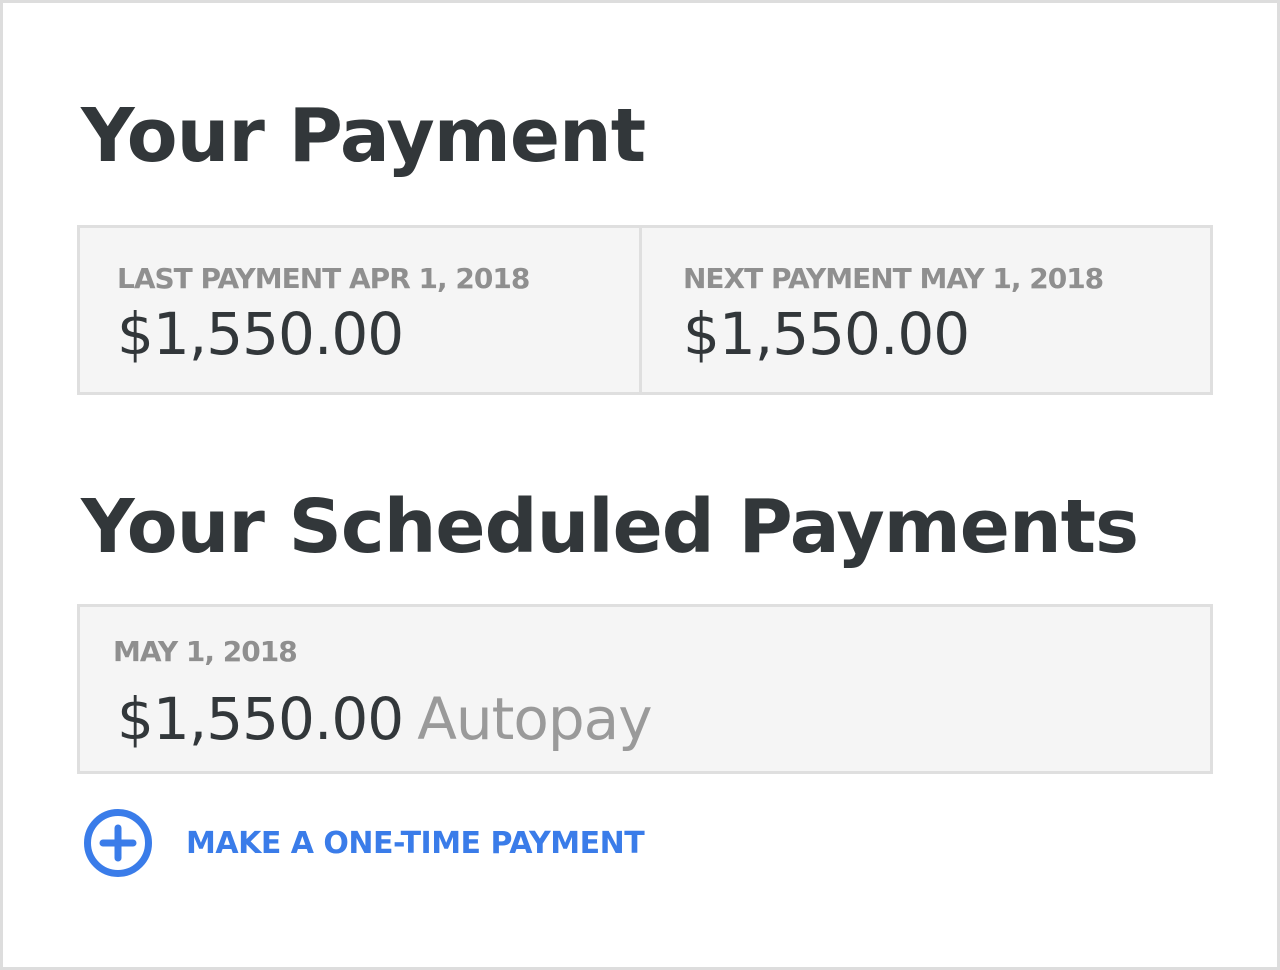 This screenshot has height=970, width=1280. I want to click on scheduled-payment-amount: $1,550.00, so click(260, 719).